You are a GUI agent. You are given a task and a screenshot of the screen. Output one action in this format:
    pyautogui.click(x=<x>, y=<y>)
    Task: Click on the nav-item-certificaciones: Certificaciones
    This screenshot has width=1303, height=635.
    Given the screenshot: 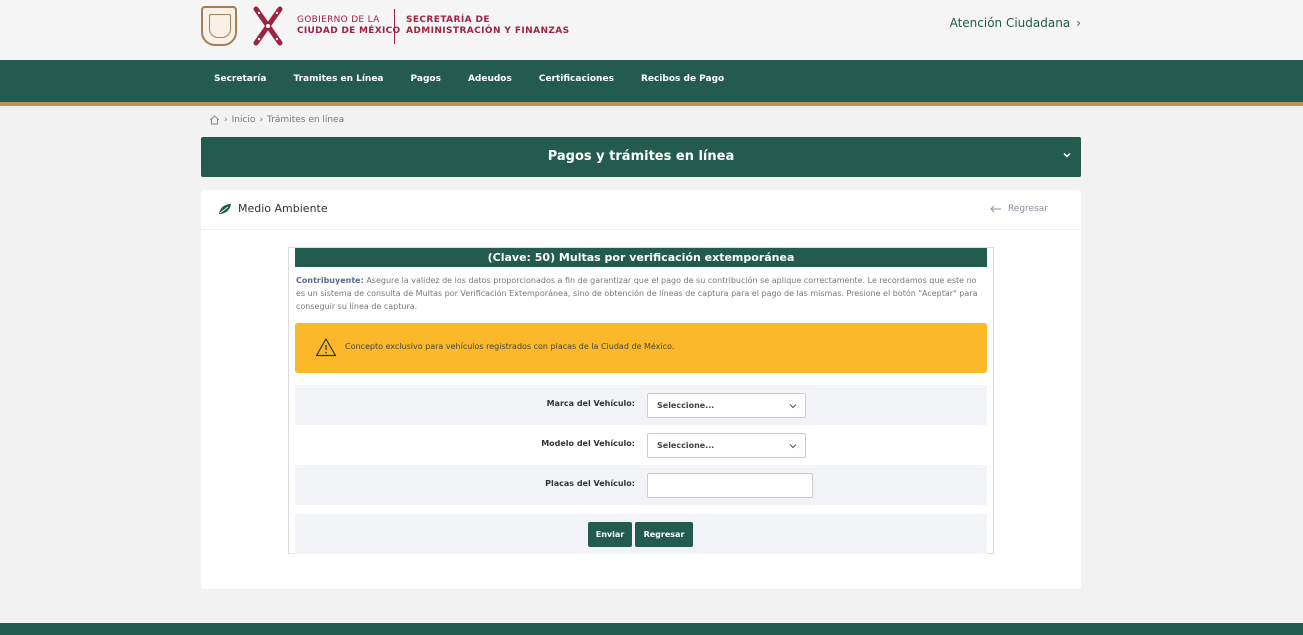 What is the action you would take?
    pyautogui.click(x=576, y=79)
    